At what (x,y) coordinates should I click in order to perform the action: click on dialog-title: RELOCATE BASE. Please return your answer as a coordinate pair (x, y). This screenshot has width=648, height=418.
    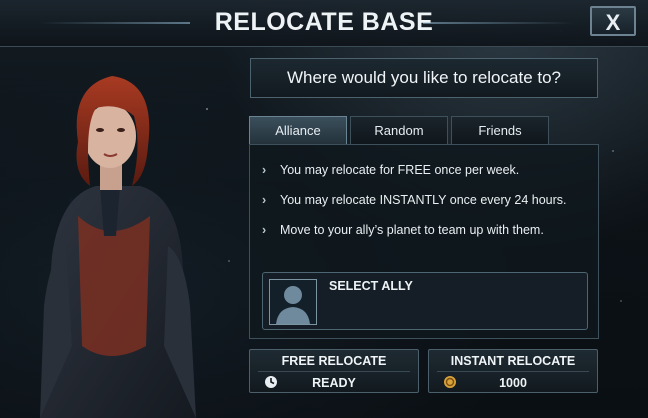
    Looking at the image, I should click on (324, 22).